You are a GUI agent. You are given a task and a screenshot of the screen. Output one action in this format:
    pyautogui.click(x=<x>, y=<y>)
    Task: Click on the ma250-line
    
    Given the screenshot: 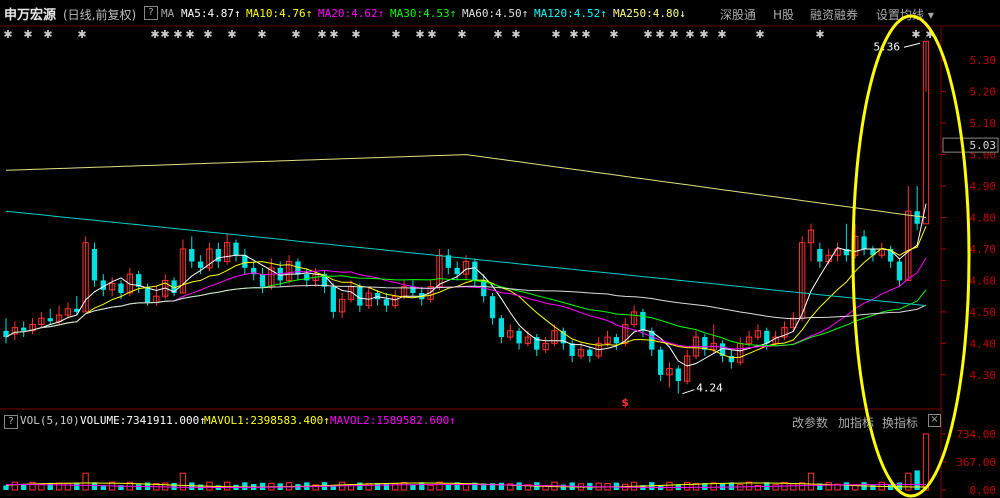 What is the action you would take?
    pyautogui.click(x=466, y=186)
    